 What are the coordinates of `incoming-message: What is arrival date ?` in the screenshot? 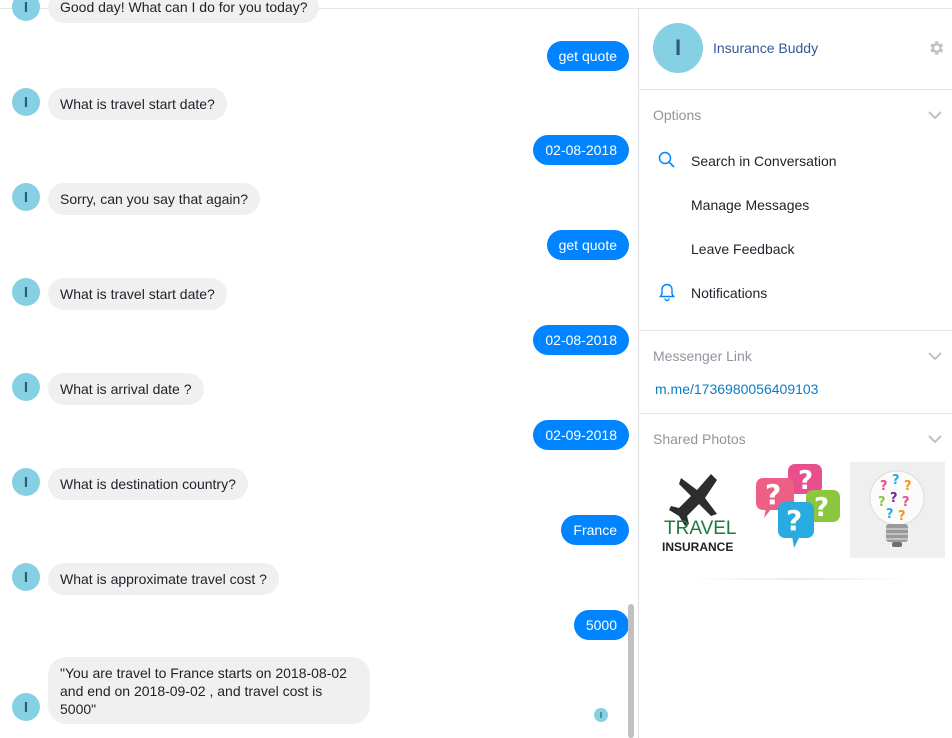 It's located at (126, 389).